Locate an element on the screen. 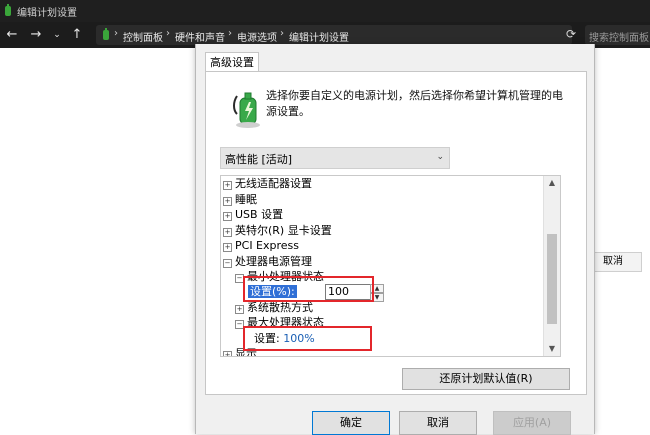 This screenshot has width=650, height=435. scroll-up-icon: ▲ is located at coordinates (552, 183).